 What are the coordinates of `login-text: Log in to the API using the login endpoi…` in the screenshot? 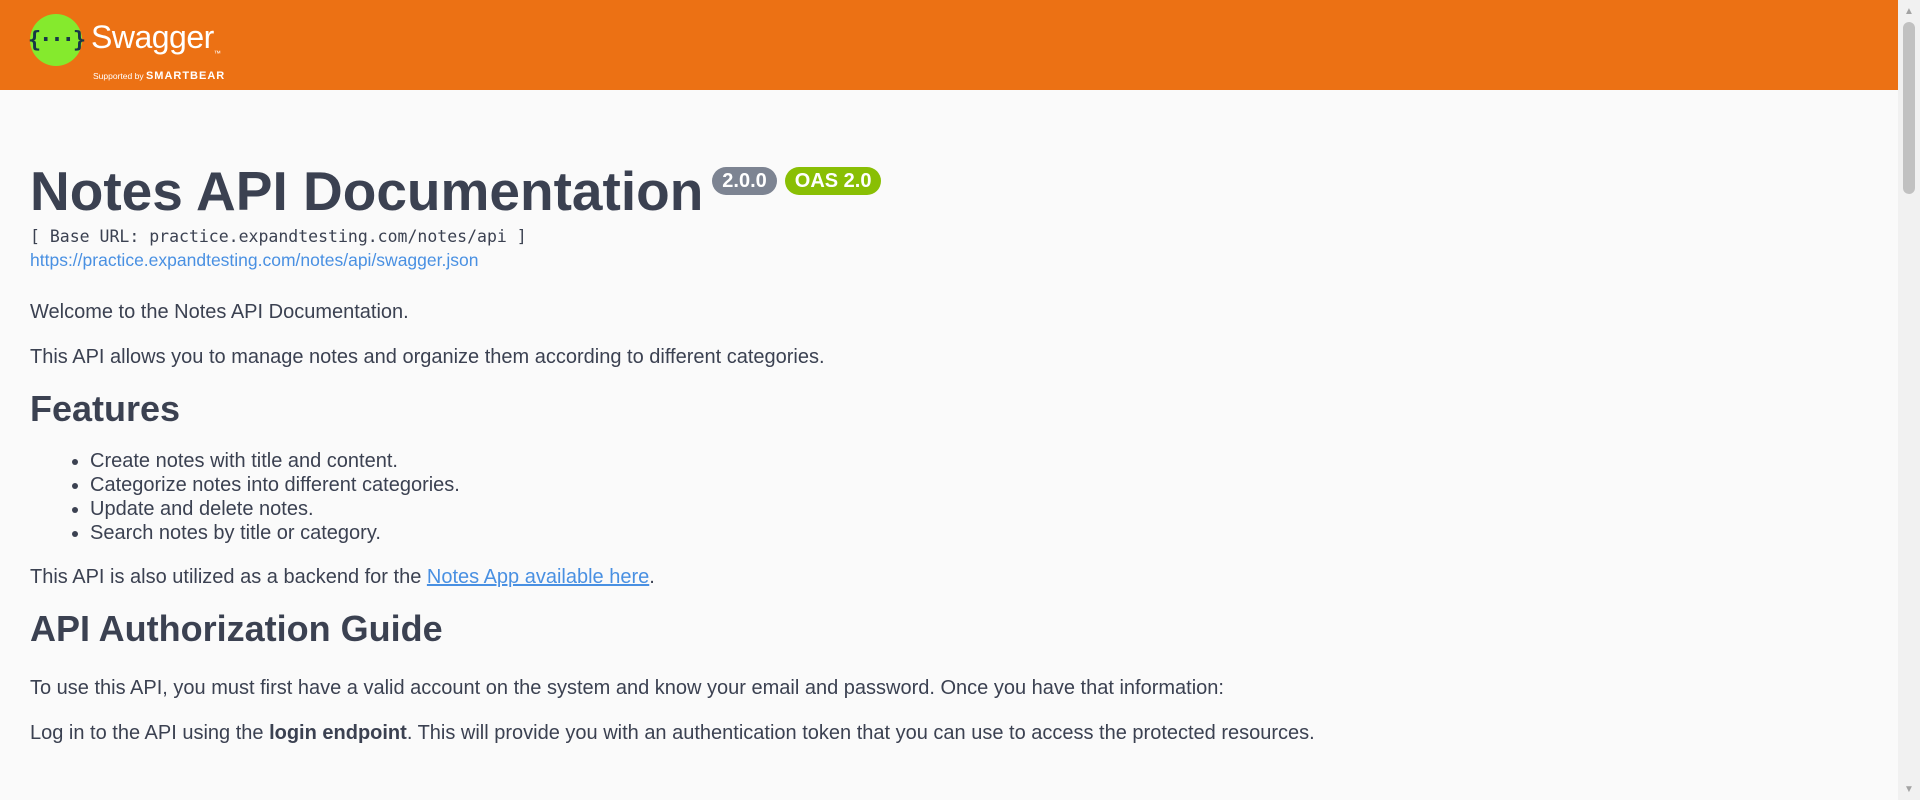 It's located at (672, 733).